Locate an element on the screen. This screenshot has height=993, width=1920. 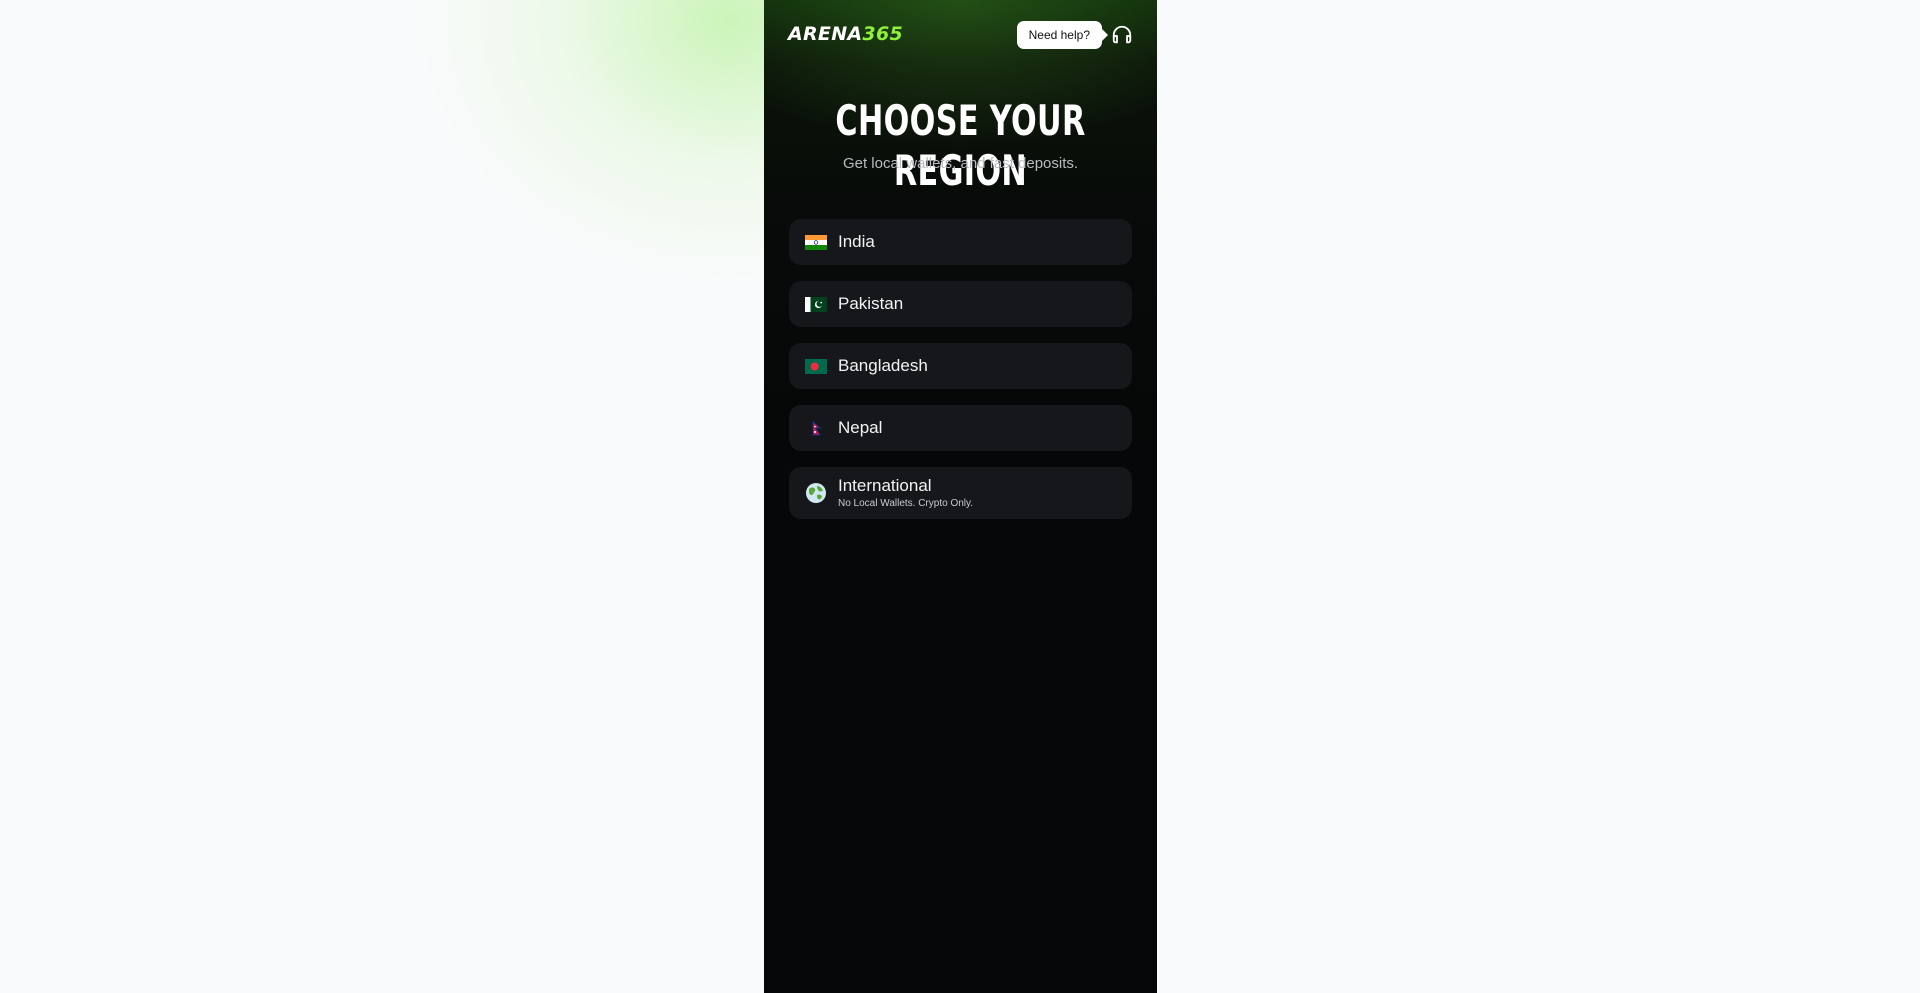
logo-main-text: ARENA is located at coordinates (825, 34).